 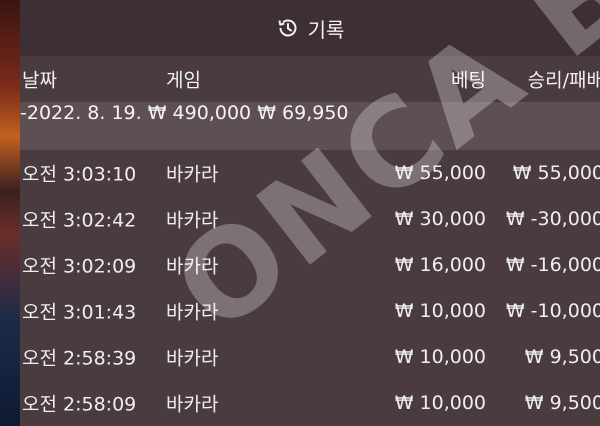 I want to click on summary-bet: ₩ 490,000, so click(x=199, y=113).